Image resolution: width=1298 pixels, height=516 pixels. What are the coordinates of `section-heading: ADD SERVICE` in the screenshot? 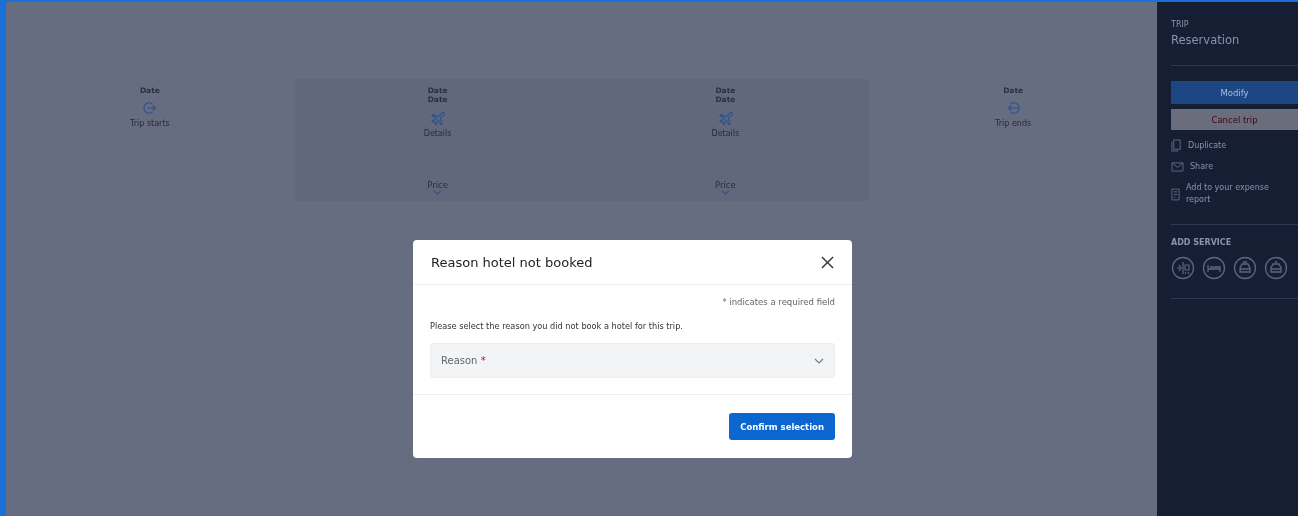 It's located at (1202, 242).